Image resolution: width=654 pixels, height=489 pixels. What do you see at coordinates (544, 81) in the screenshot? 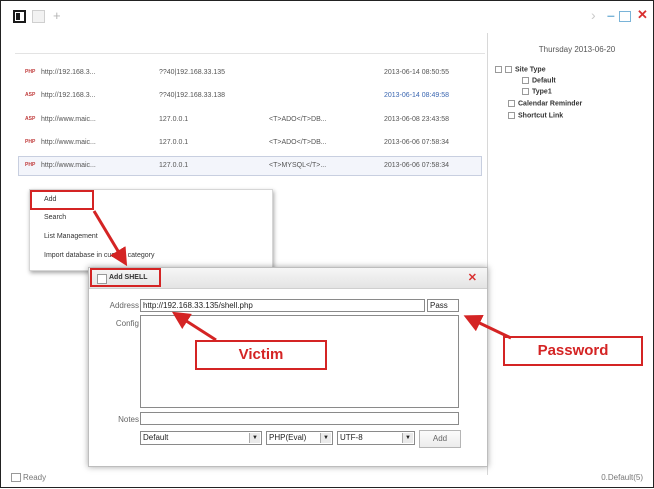
I see `tree-label: Default` at bounding box center [544, 81].